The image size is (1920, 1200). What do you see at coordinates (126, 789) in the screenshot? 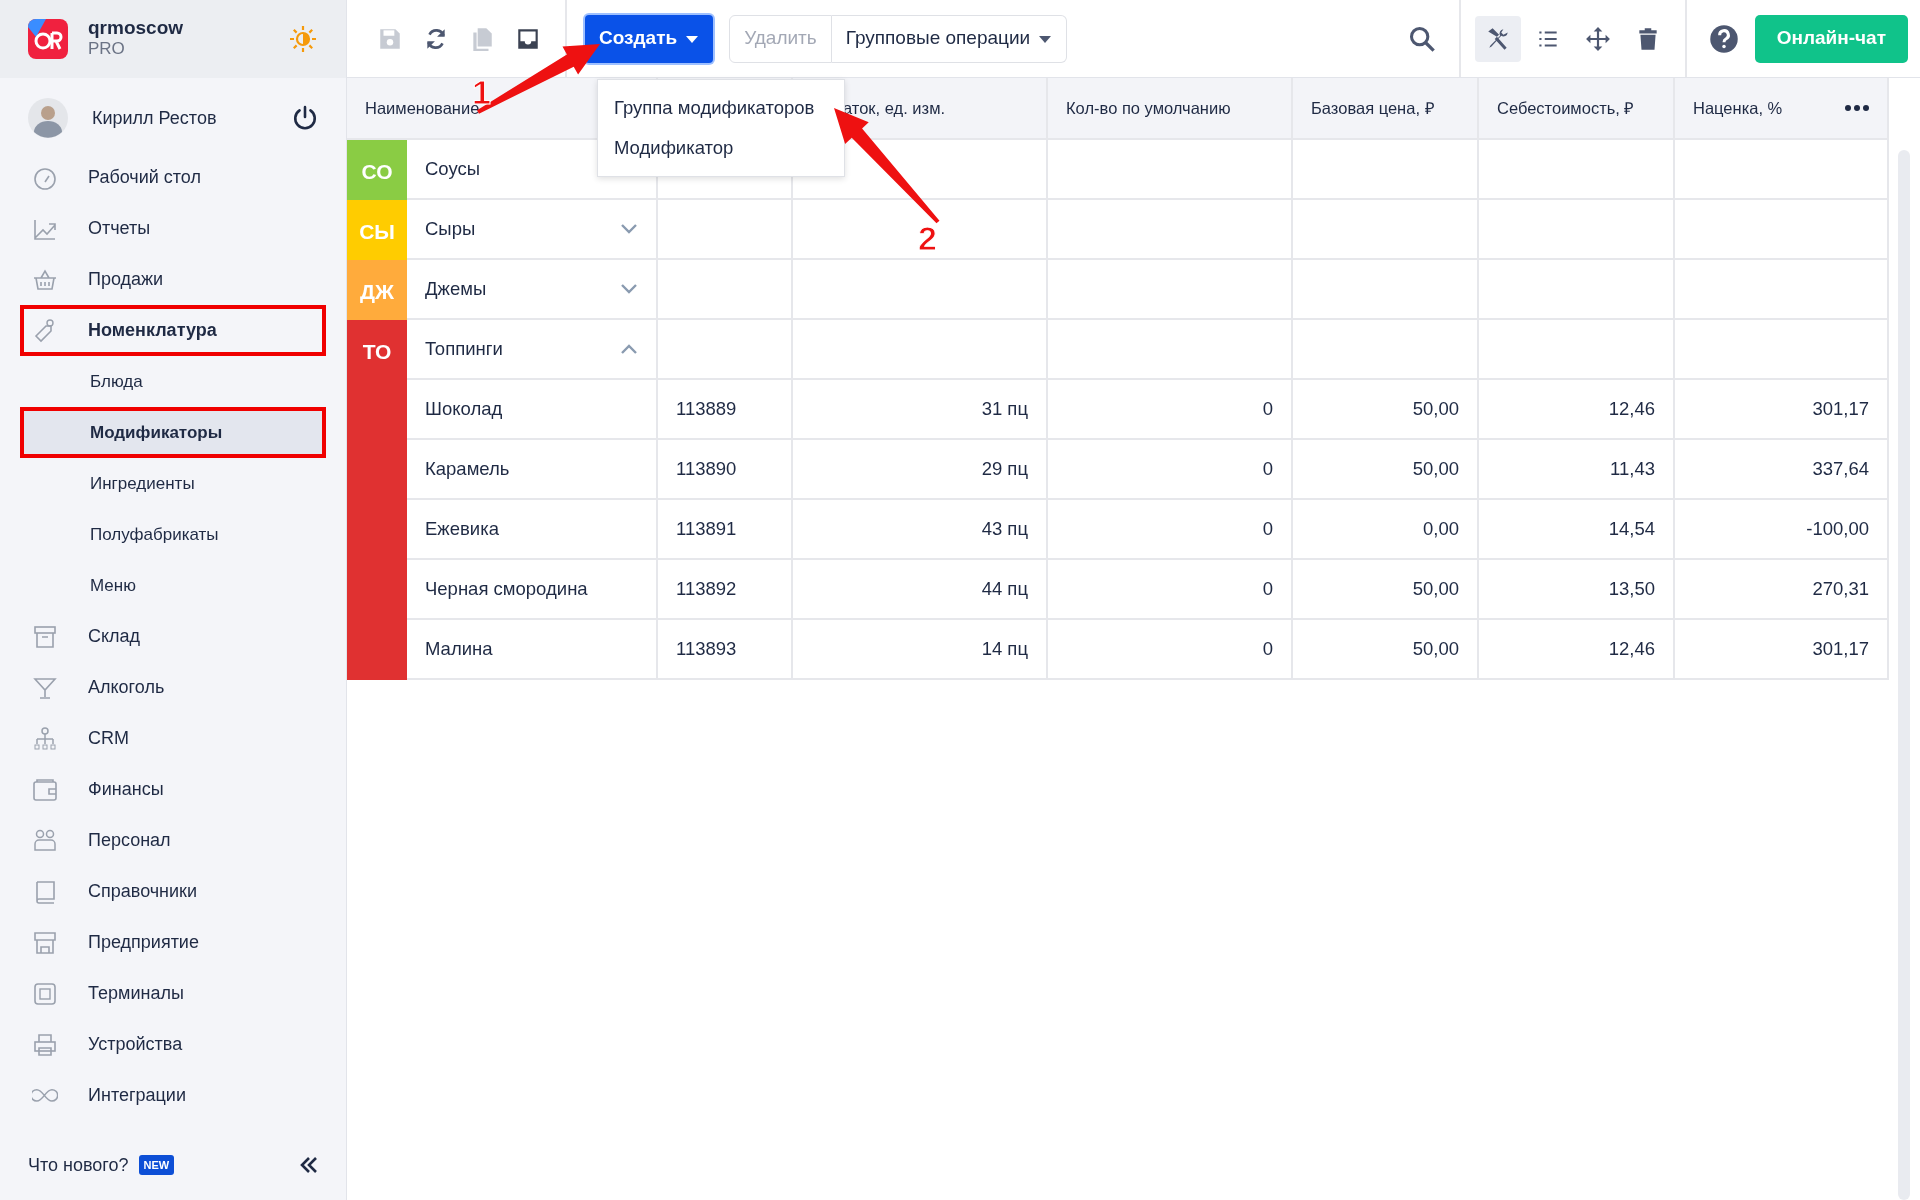
I see `sidebar-item-label: Финансы` at bounding box center [126, 789].